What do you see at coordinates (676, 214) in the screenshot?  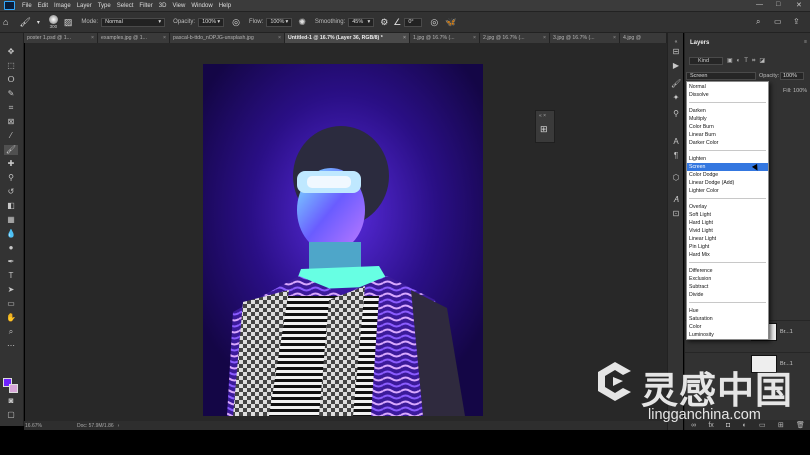 I see `info-icon: ⊡` at bounding box center [676, 214].